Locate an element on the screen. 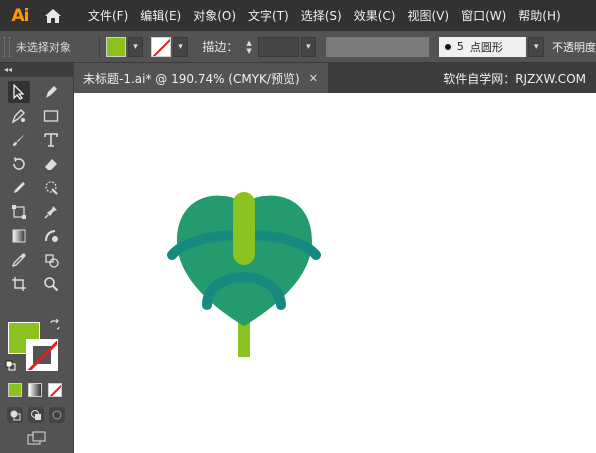 This screenshot has height=453, width=596. rotate-tool-icon is located at coordinates (19, 164).